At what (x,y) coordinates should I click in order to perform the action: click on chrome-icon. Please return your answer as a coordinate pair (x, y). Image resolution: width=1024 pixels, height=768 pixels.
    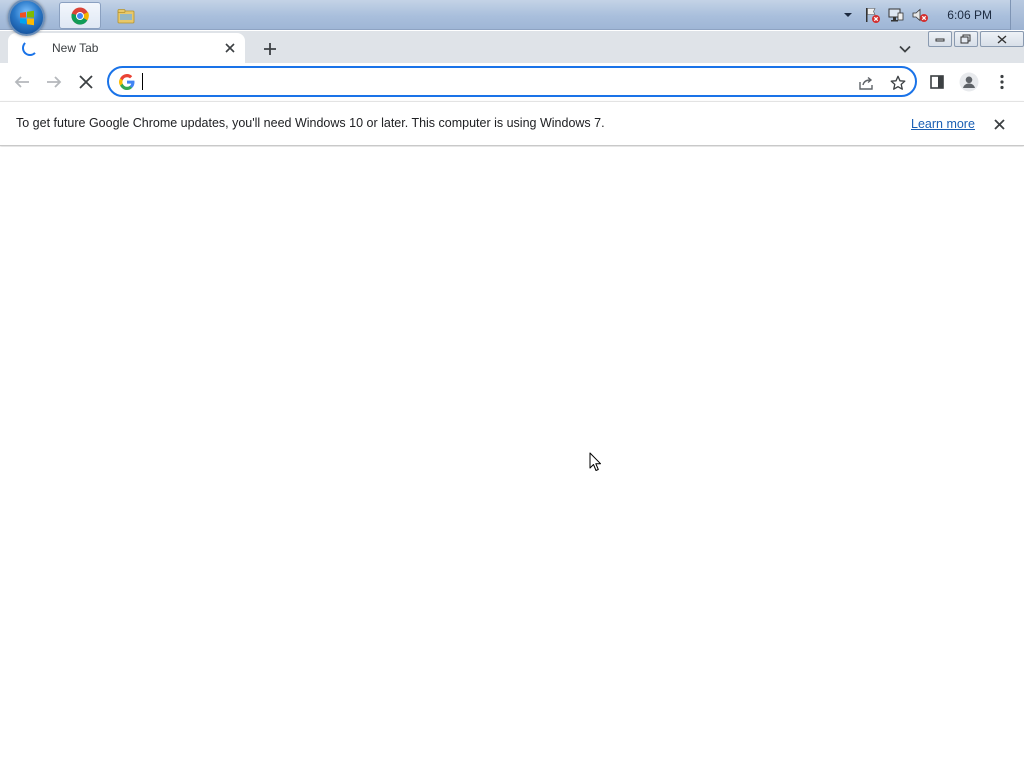
    Looking at the image, I should click on (80, 16).